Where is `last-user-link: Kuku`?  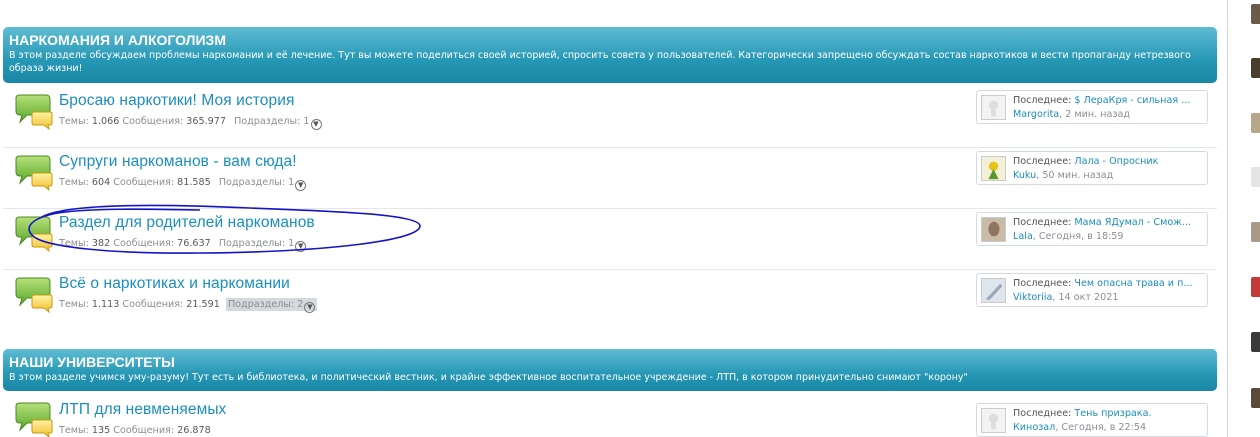 last-user-link: Kuku is located at coordinates (1024, 175).